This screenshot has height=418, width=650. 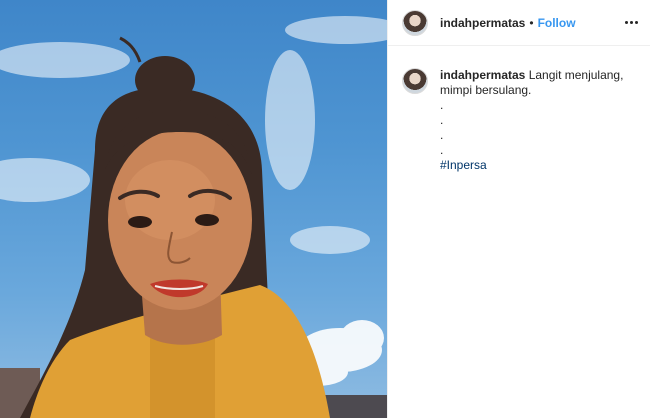 What do you see at coordinates (482, 75) in the screenshot?
I see `caption-username: indahpermatas` at bounding box center [482, 75].